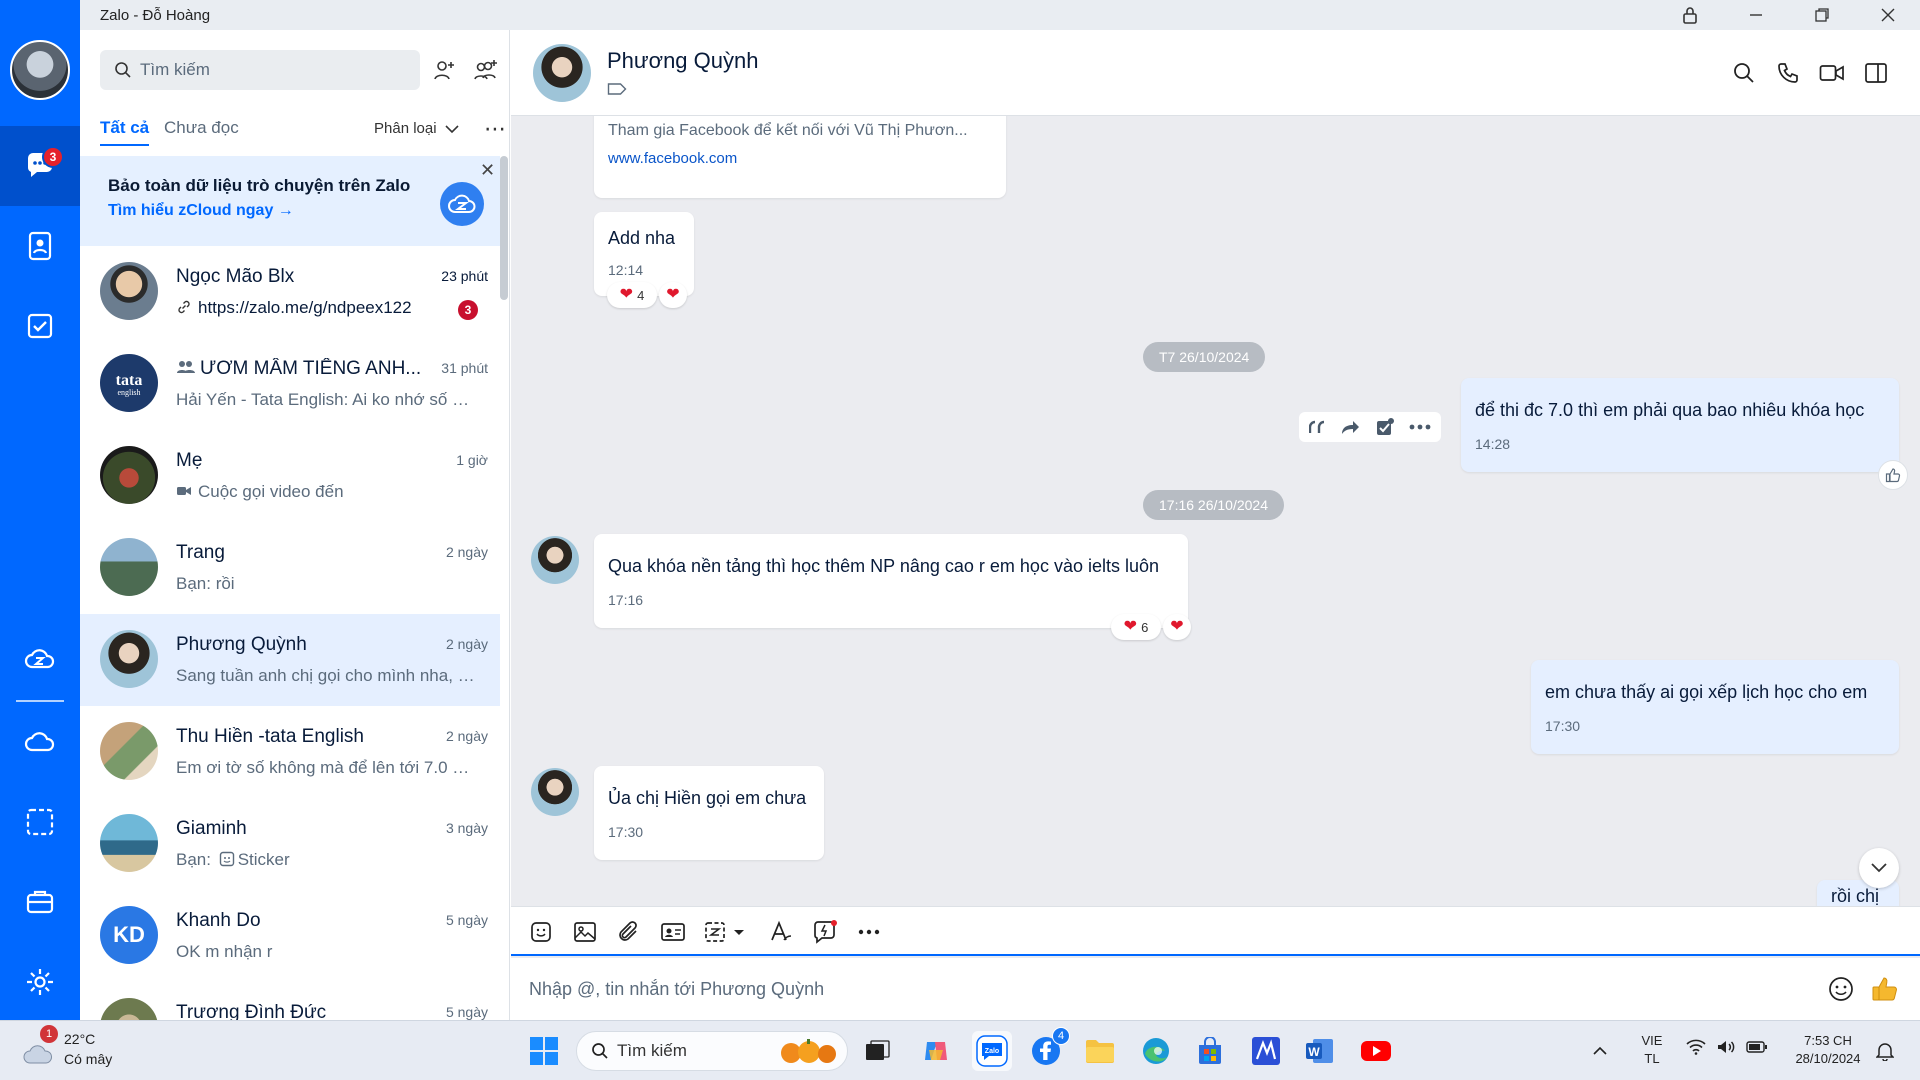 The width and height of the screenshot is (1920, 1080). What do you see at coordinates (1690, 15) in the screenshot?
I see `lock-icon` at bounding box center [1690, 15].